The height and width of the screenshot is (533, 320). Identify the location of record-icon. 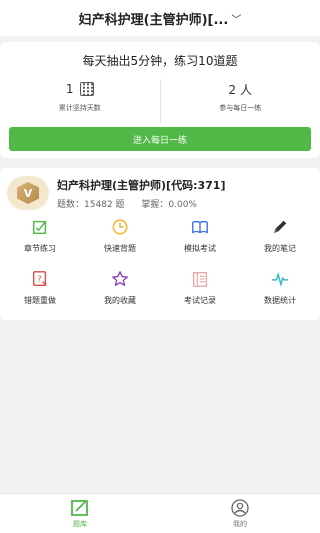
(200, 279).